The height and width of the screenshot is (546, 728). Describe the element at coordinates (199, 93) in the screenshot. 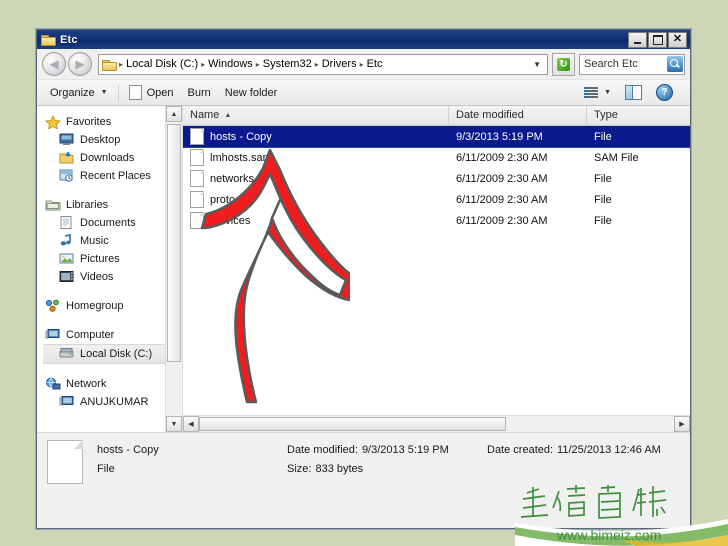

I see `burn-button: Burn` at that location.